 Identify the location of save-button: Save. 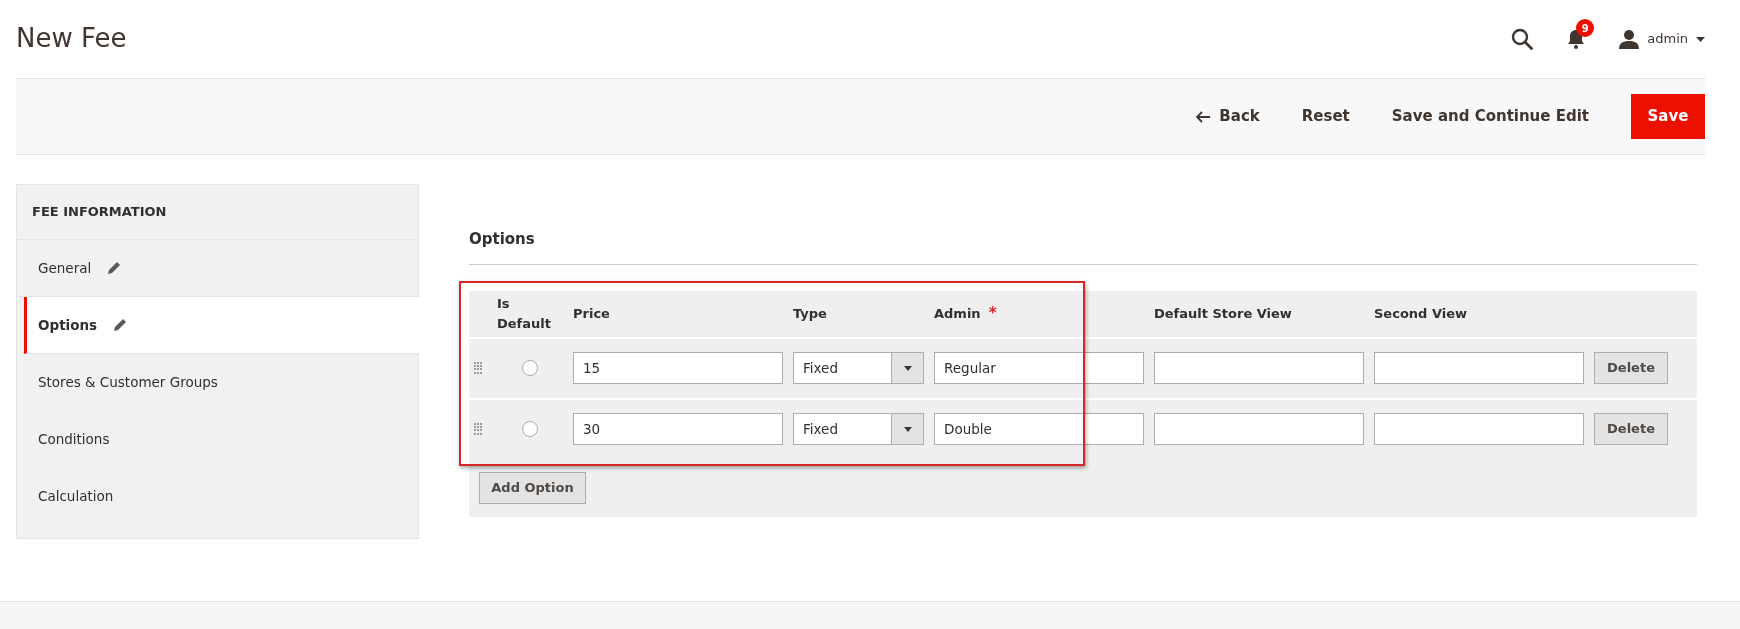
(1668, 116).